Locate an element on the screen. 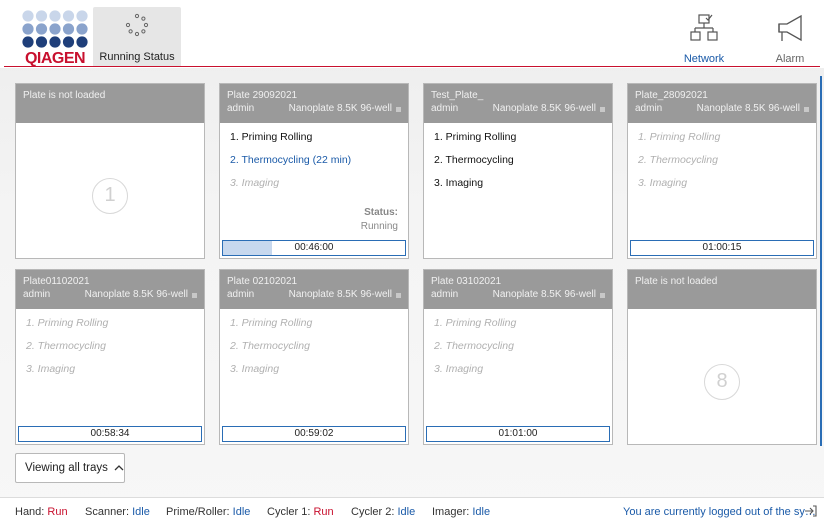 This screenshot has height=524, width=824. chevron-up-icon is located at coordinates (119, 468).